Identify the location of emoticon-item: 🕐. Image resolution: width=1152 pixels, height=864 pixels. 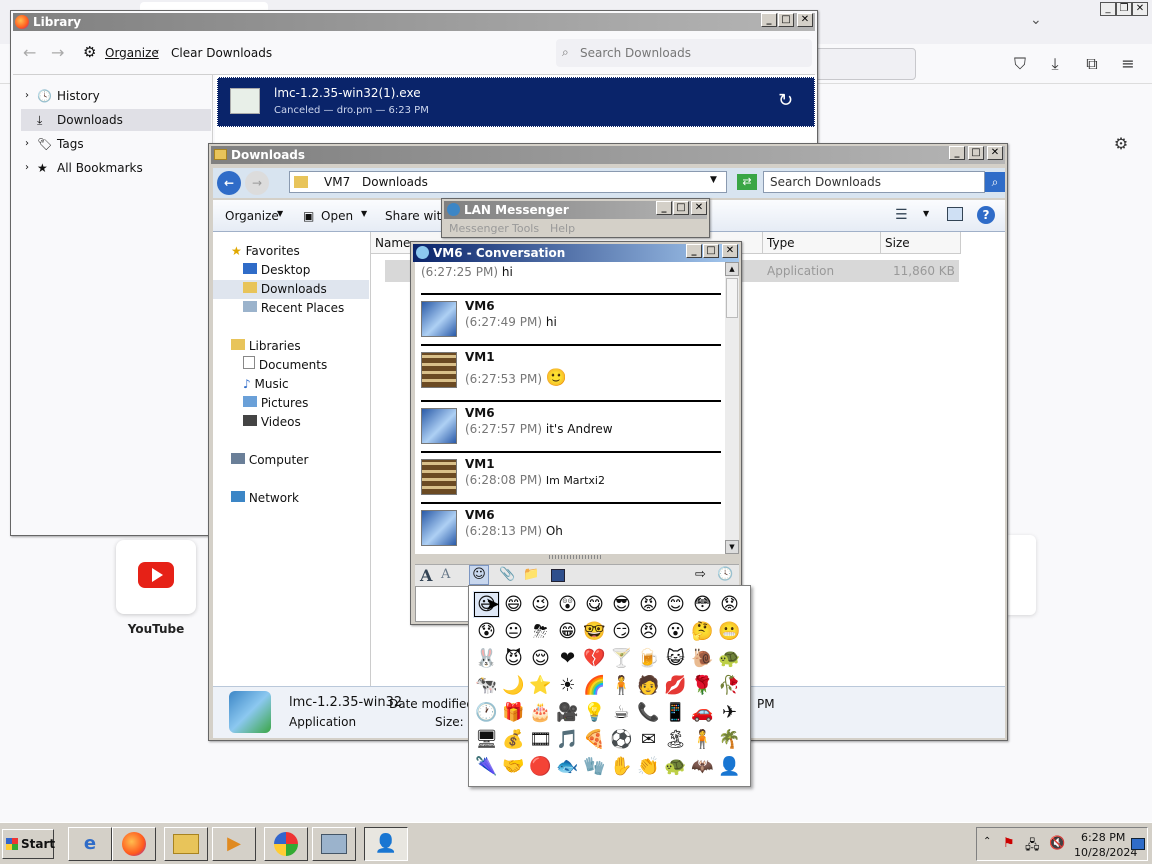
(486, 712).